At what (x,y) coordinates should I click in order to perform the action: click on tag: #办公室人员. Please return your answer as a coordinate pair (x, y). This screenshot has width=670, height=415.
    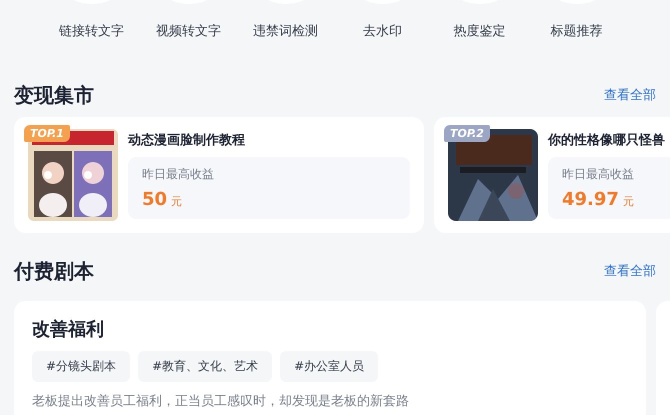
    Looking at the image, I should click on (329, 366).